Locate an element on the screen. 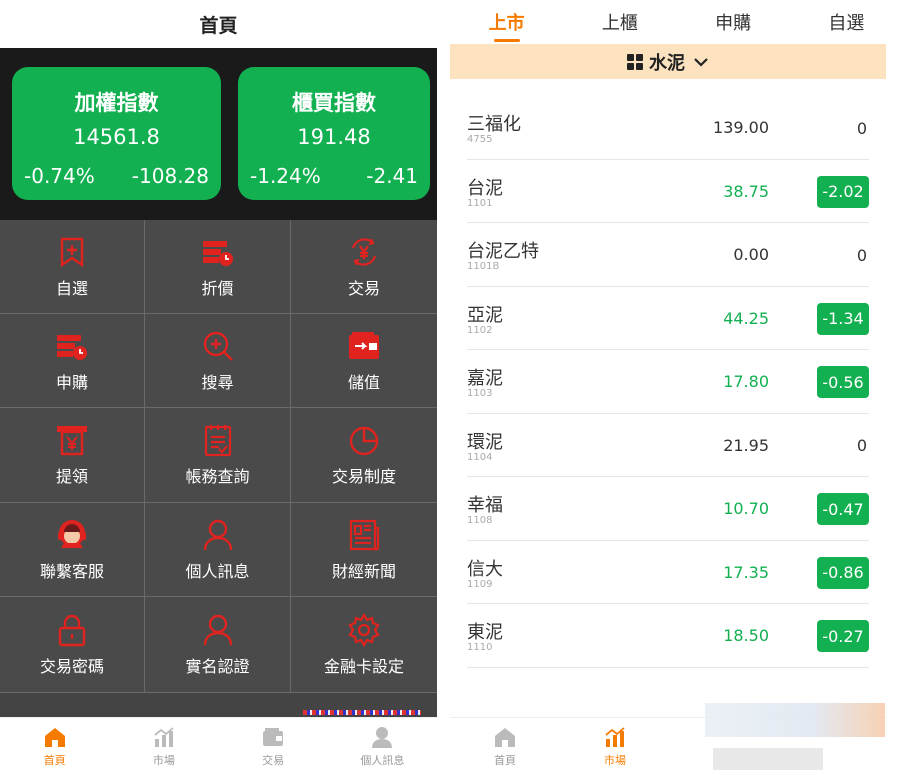 This screenshot has height=775, width=903. menu-item-label: 財經新聞 is located at coordinates (363, 571).